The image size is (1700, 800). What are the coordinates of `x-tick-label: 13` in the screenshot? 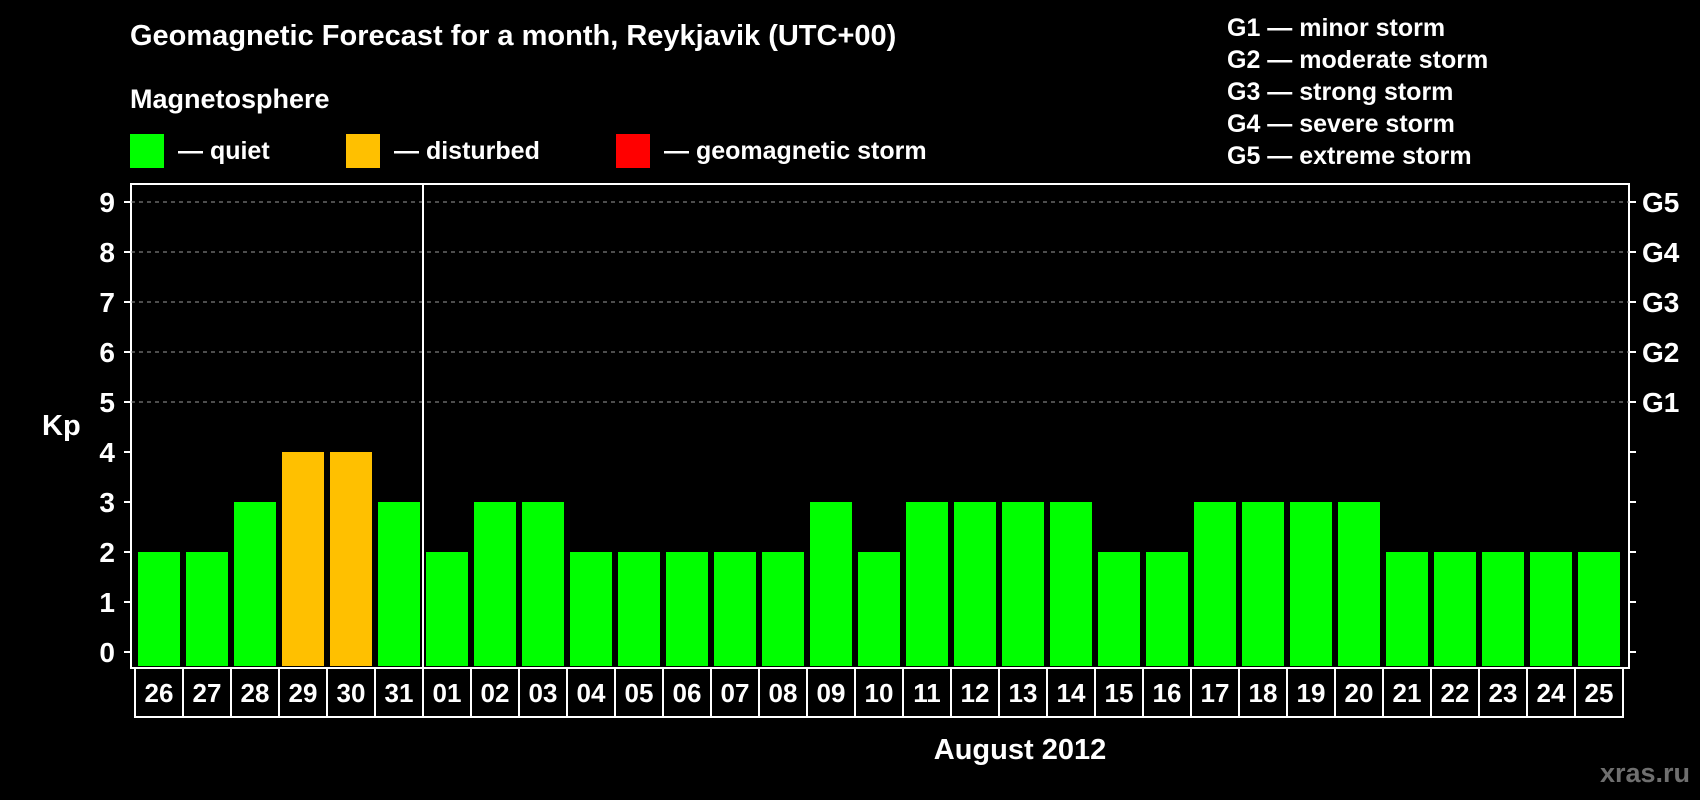 It's located at (1023, 693).